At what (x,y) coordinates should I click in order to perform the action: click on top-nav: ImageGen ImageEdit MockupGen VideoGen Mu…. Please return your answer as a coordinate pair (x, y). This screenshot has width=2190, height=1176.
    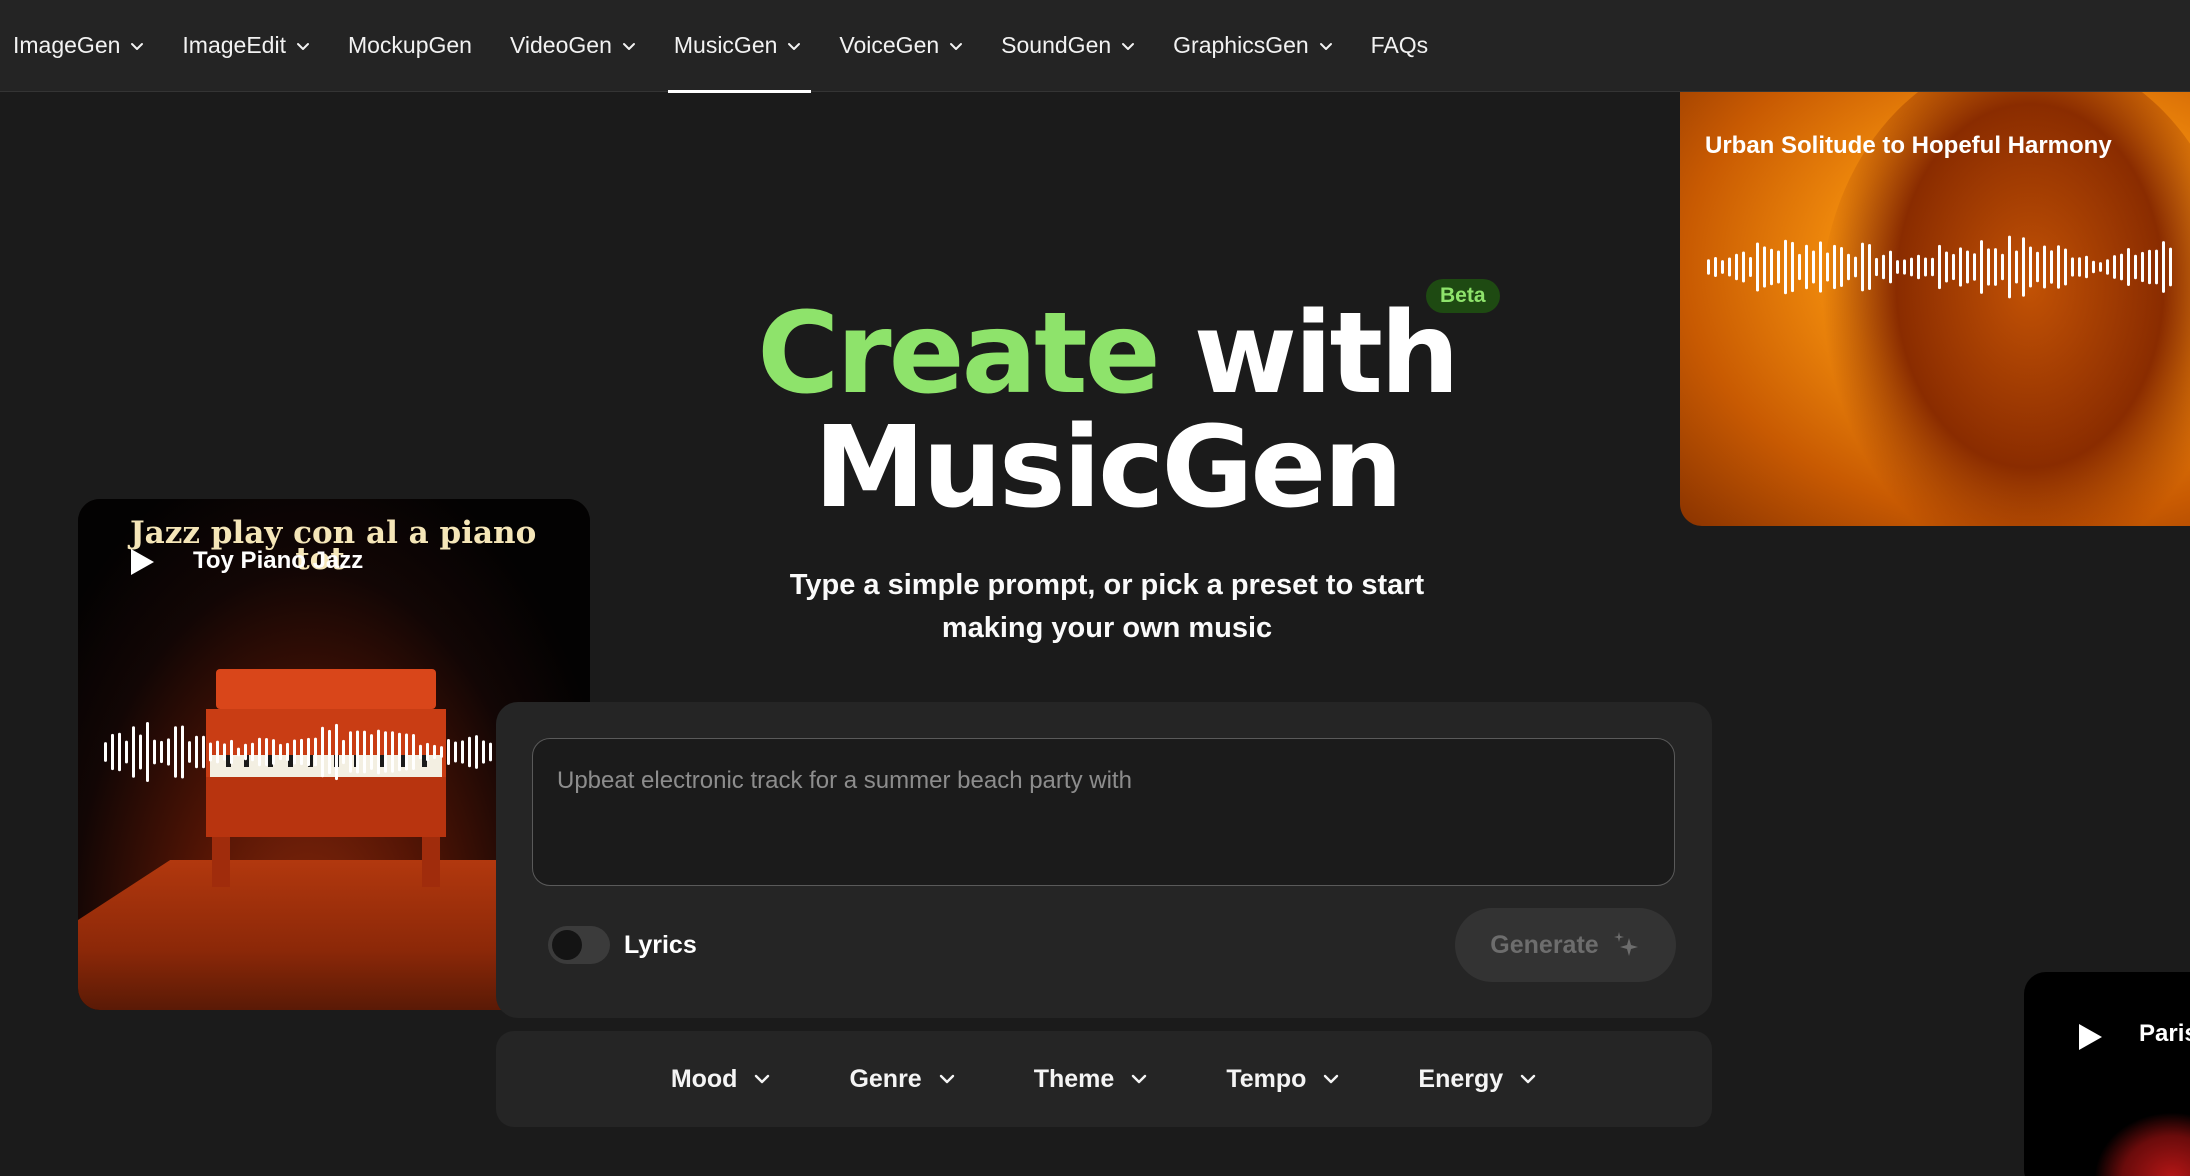
    Looking at the image, I should click on (1095, 46).